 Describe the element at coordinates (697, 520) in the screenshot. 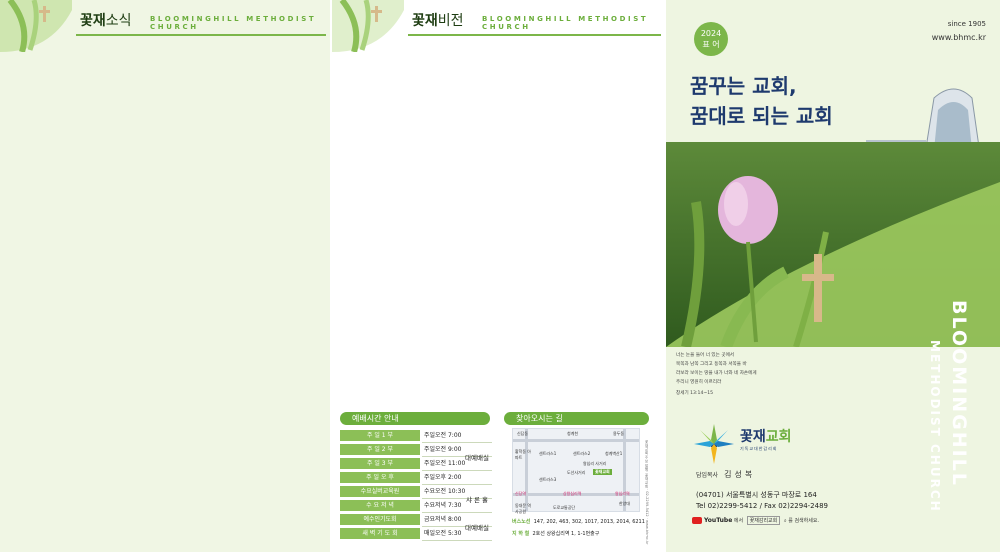

I see `youtube-icon` at that location.